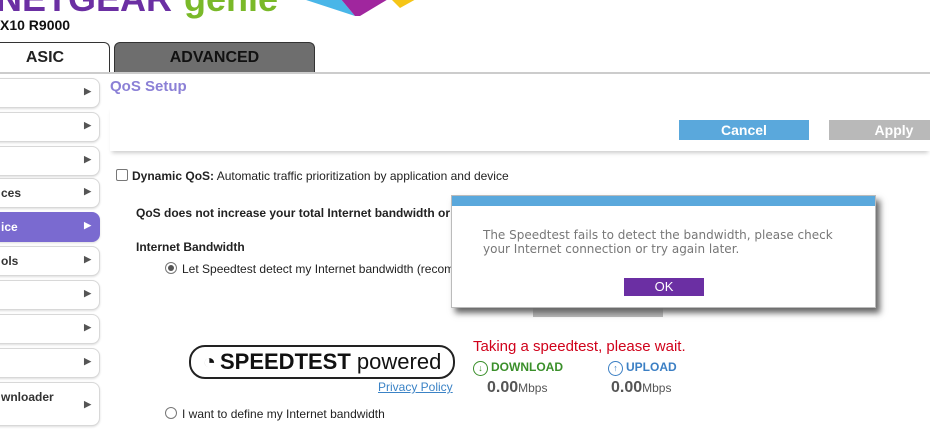  Describe the element at coordinates (148, 86) in the screenshot. I see `page-title: QoS Setup` at that location.